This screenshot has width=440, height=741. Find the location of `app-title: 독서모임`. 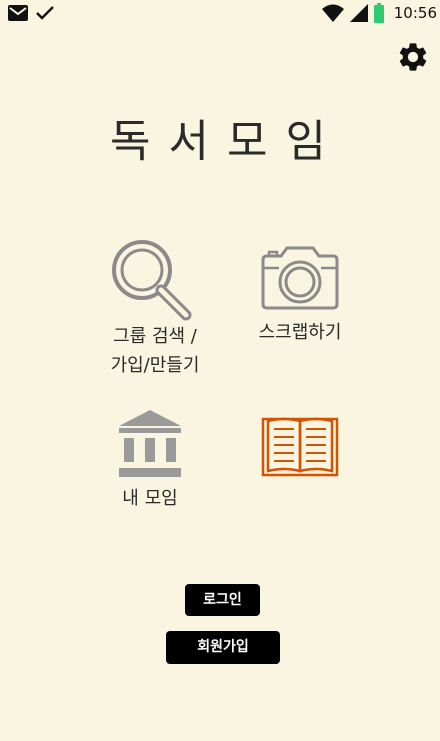

app-title: 독서모임 is located at coordinates (227, 141).